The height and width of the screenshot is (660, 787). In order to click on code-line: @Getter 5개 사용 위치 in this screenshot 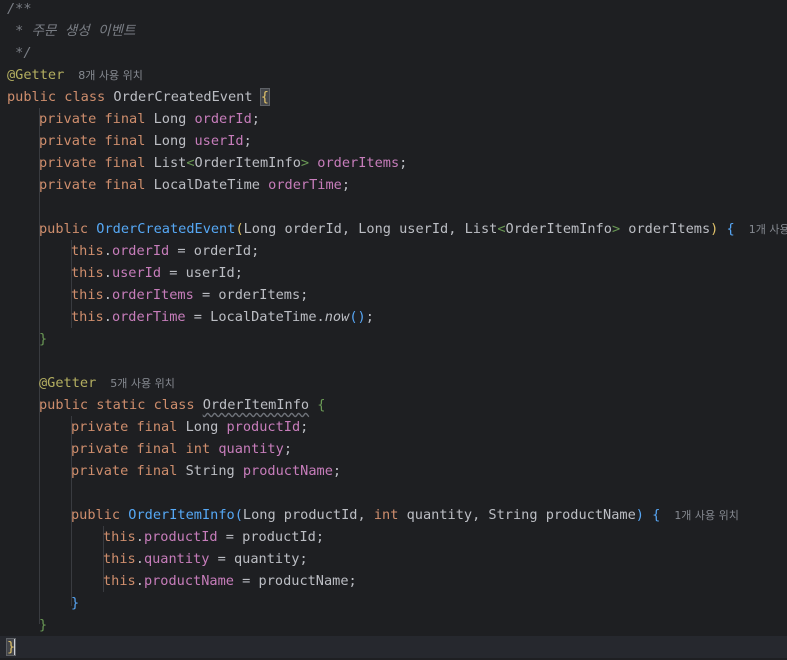, I will do `click(393, 383)`.